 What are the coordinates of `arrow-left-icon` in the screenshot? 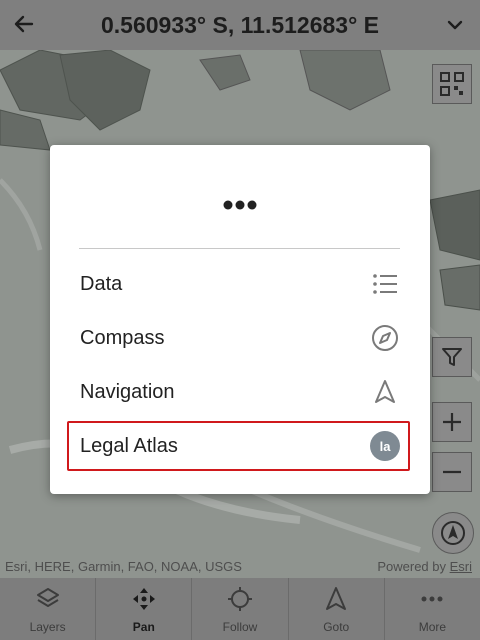 It's located at (24, 24).